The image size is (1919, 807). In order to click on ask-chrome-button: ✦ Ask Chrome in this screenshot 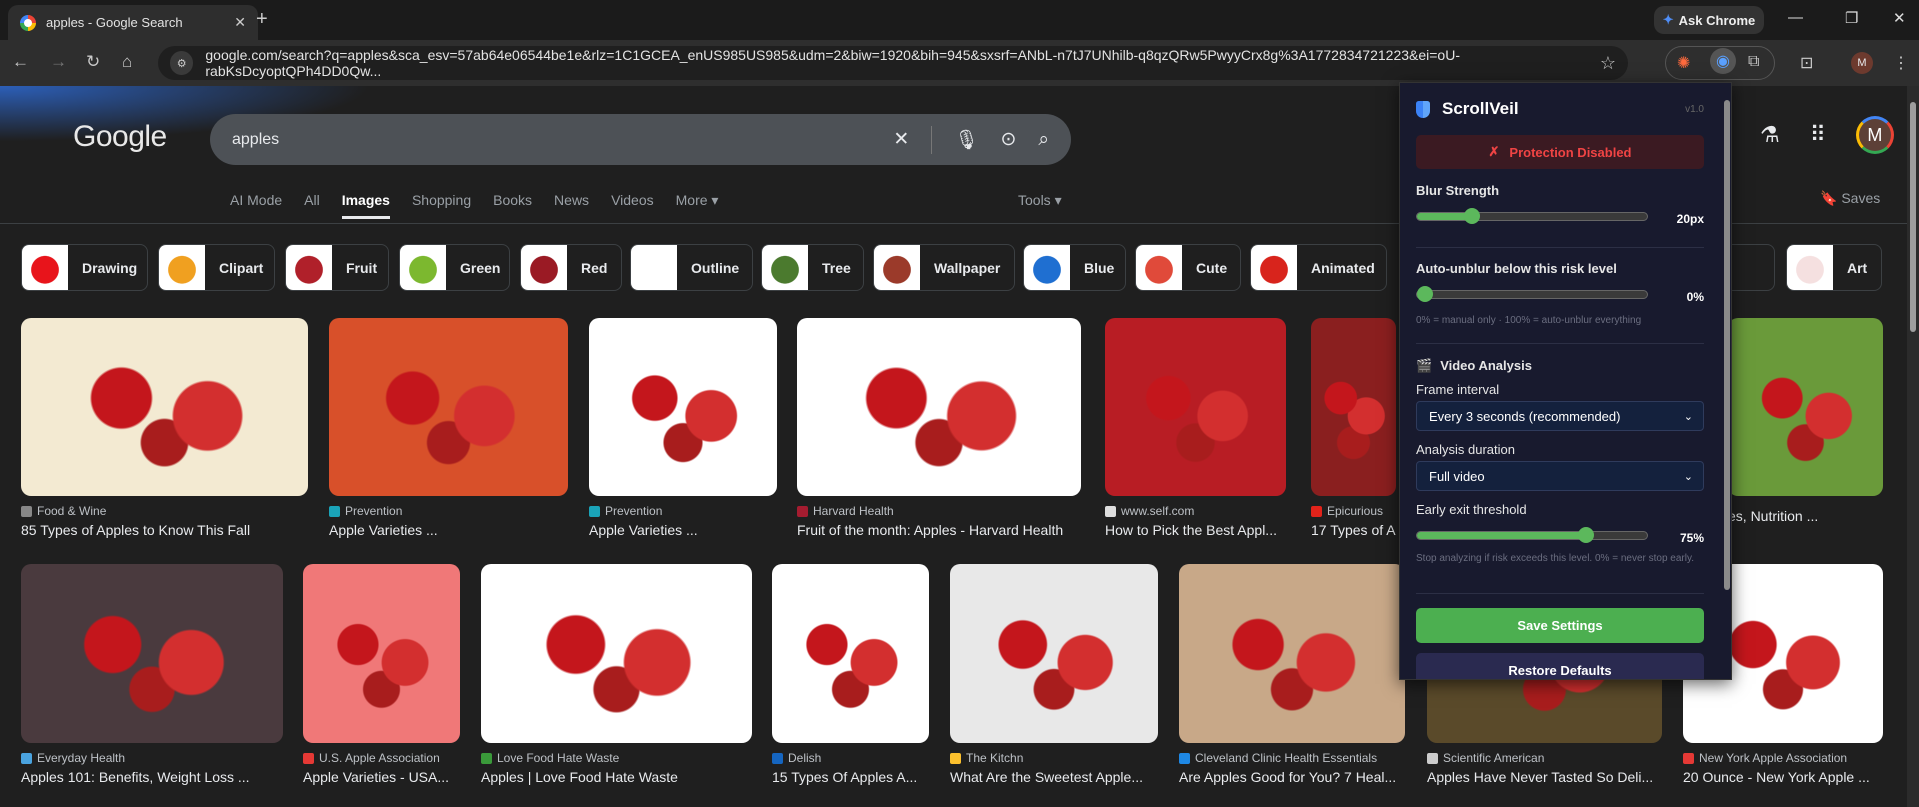, I will do `click(1709, 20)`.